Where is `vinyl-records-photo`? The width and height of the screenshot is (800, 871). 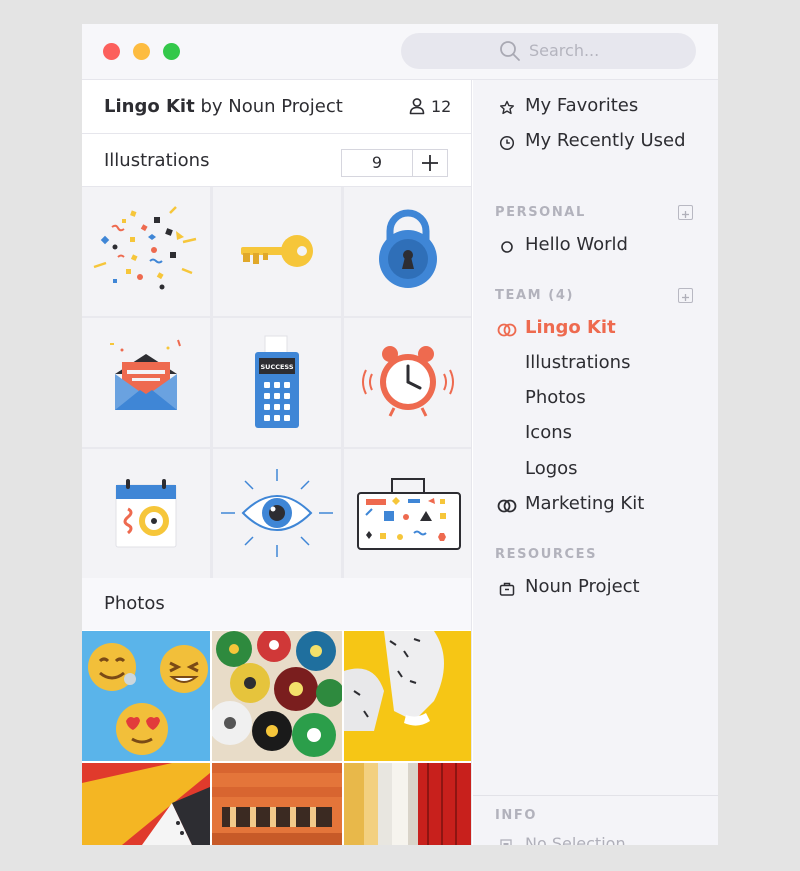 vinyl-records-photo is located at coordinates (277, 694).